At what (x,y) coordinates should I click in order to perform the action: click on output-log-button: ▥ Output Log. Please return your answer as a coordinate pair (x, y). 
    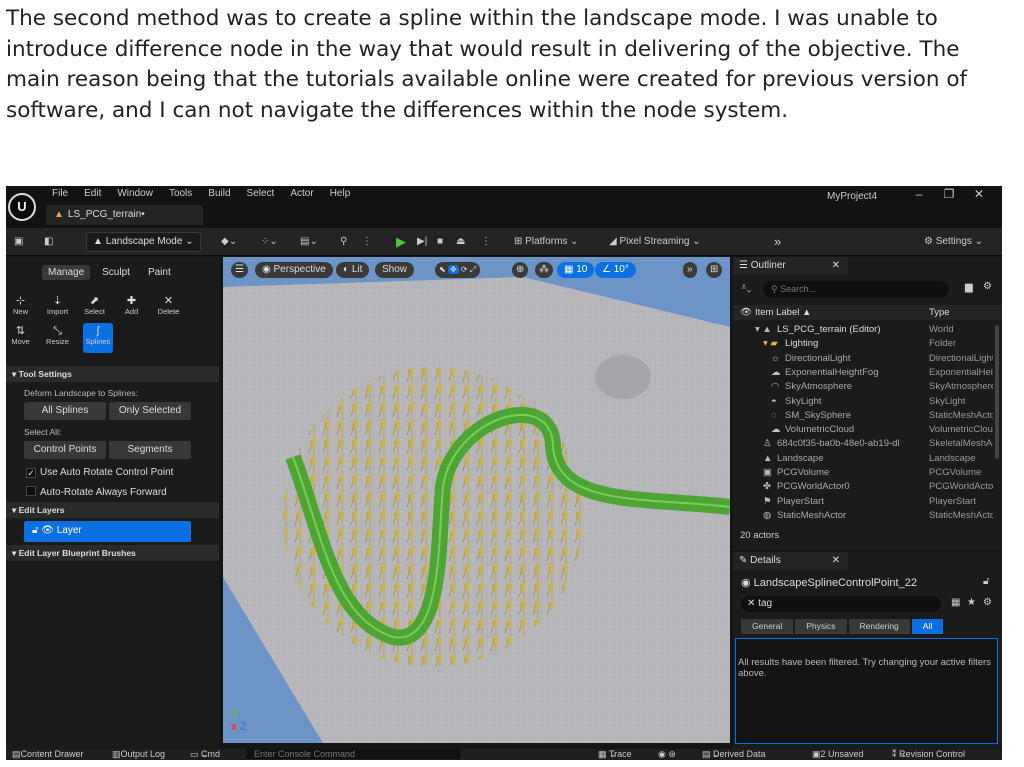
    Looking at the image, I should click on (138, 754).